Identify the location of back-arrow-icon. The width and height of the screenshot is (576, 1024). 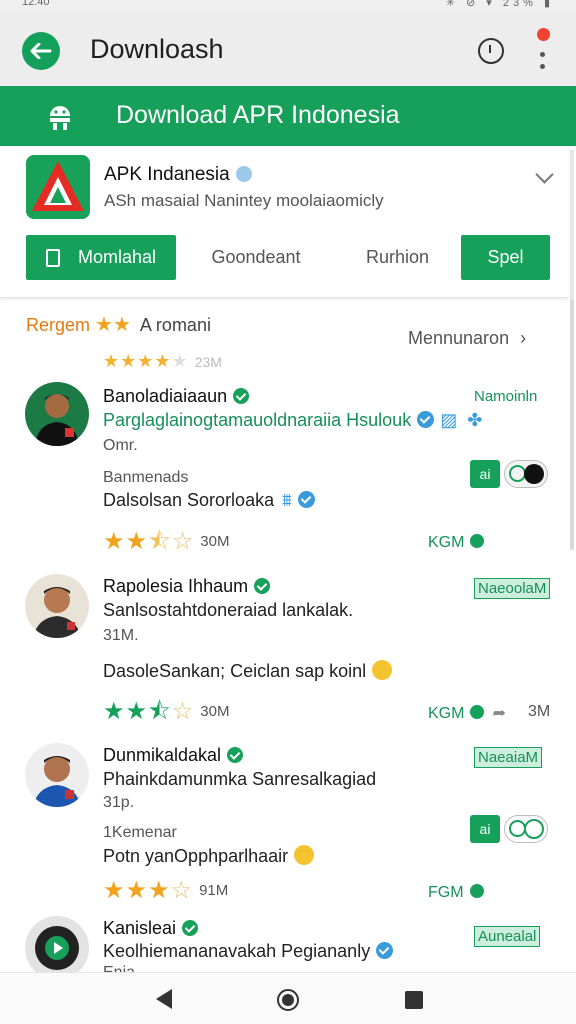
(41, 51).